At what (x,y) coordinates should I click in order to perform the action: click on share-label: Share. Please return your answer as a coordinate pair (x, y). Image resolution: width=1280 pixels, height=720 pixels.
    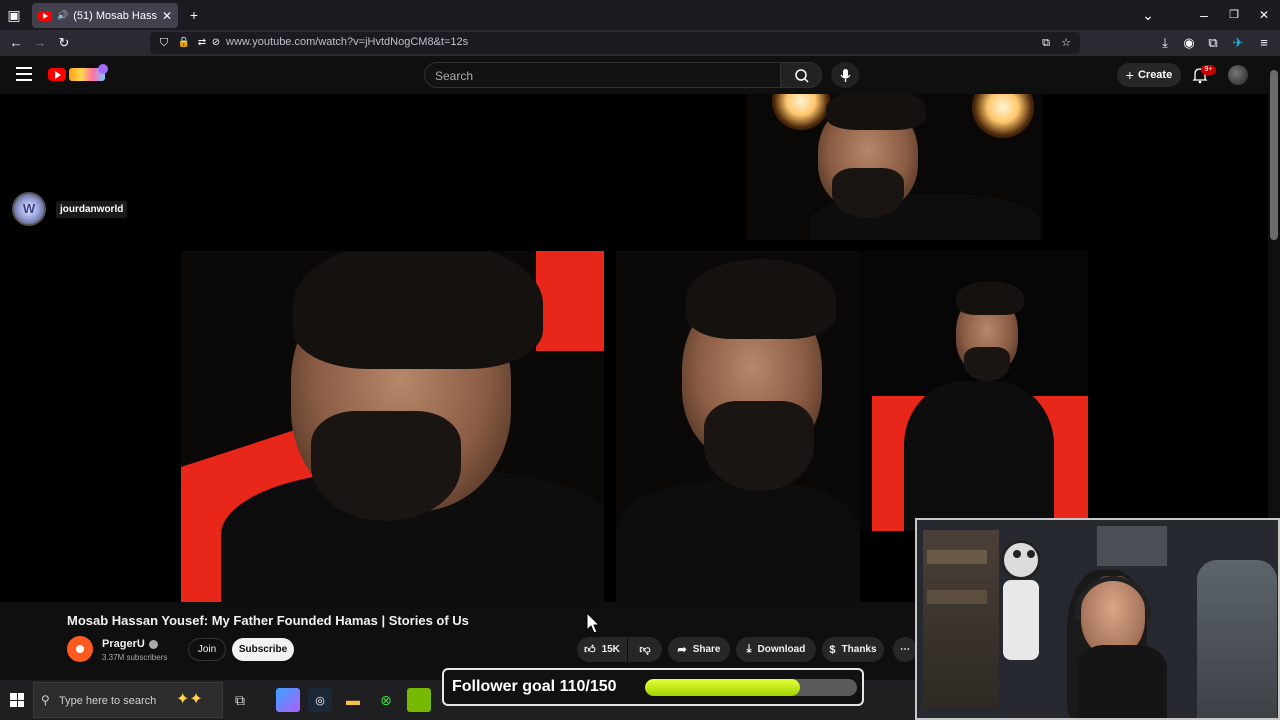
    Looking at the image, I should click on (706, 649).